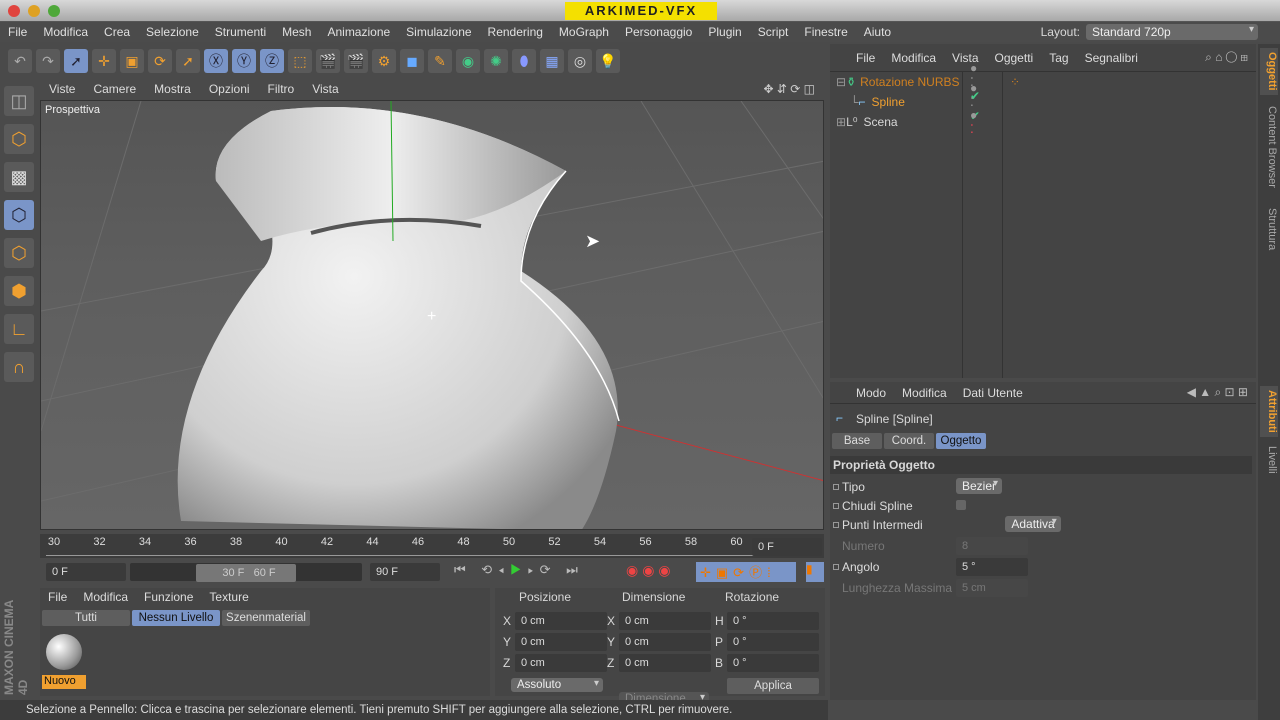 This screenshot has height=720, width=1280. What do you see at coordinates (432, 546) in the screenshot?
I see `timeline-ruler: 30 32 34 36 38 40 42 44 46 48 50 52 54 56 58 60` at bounding box center [432, 546].